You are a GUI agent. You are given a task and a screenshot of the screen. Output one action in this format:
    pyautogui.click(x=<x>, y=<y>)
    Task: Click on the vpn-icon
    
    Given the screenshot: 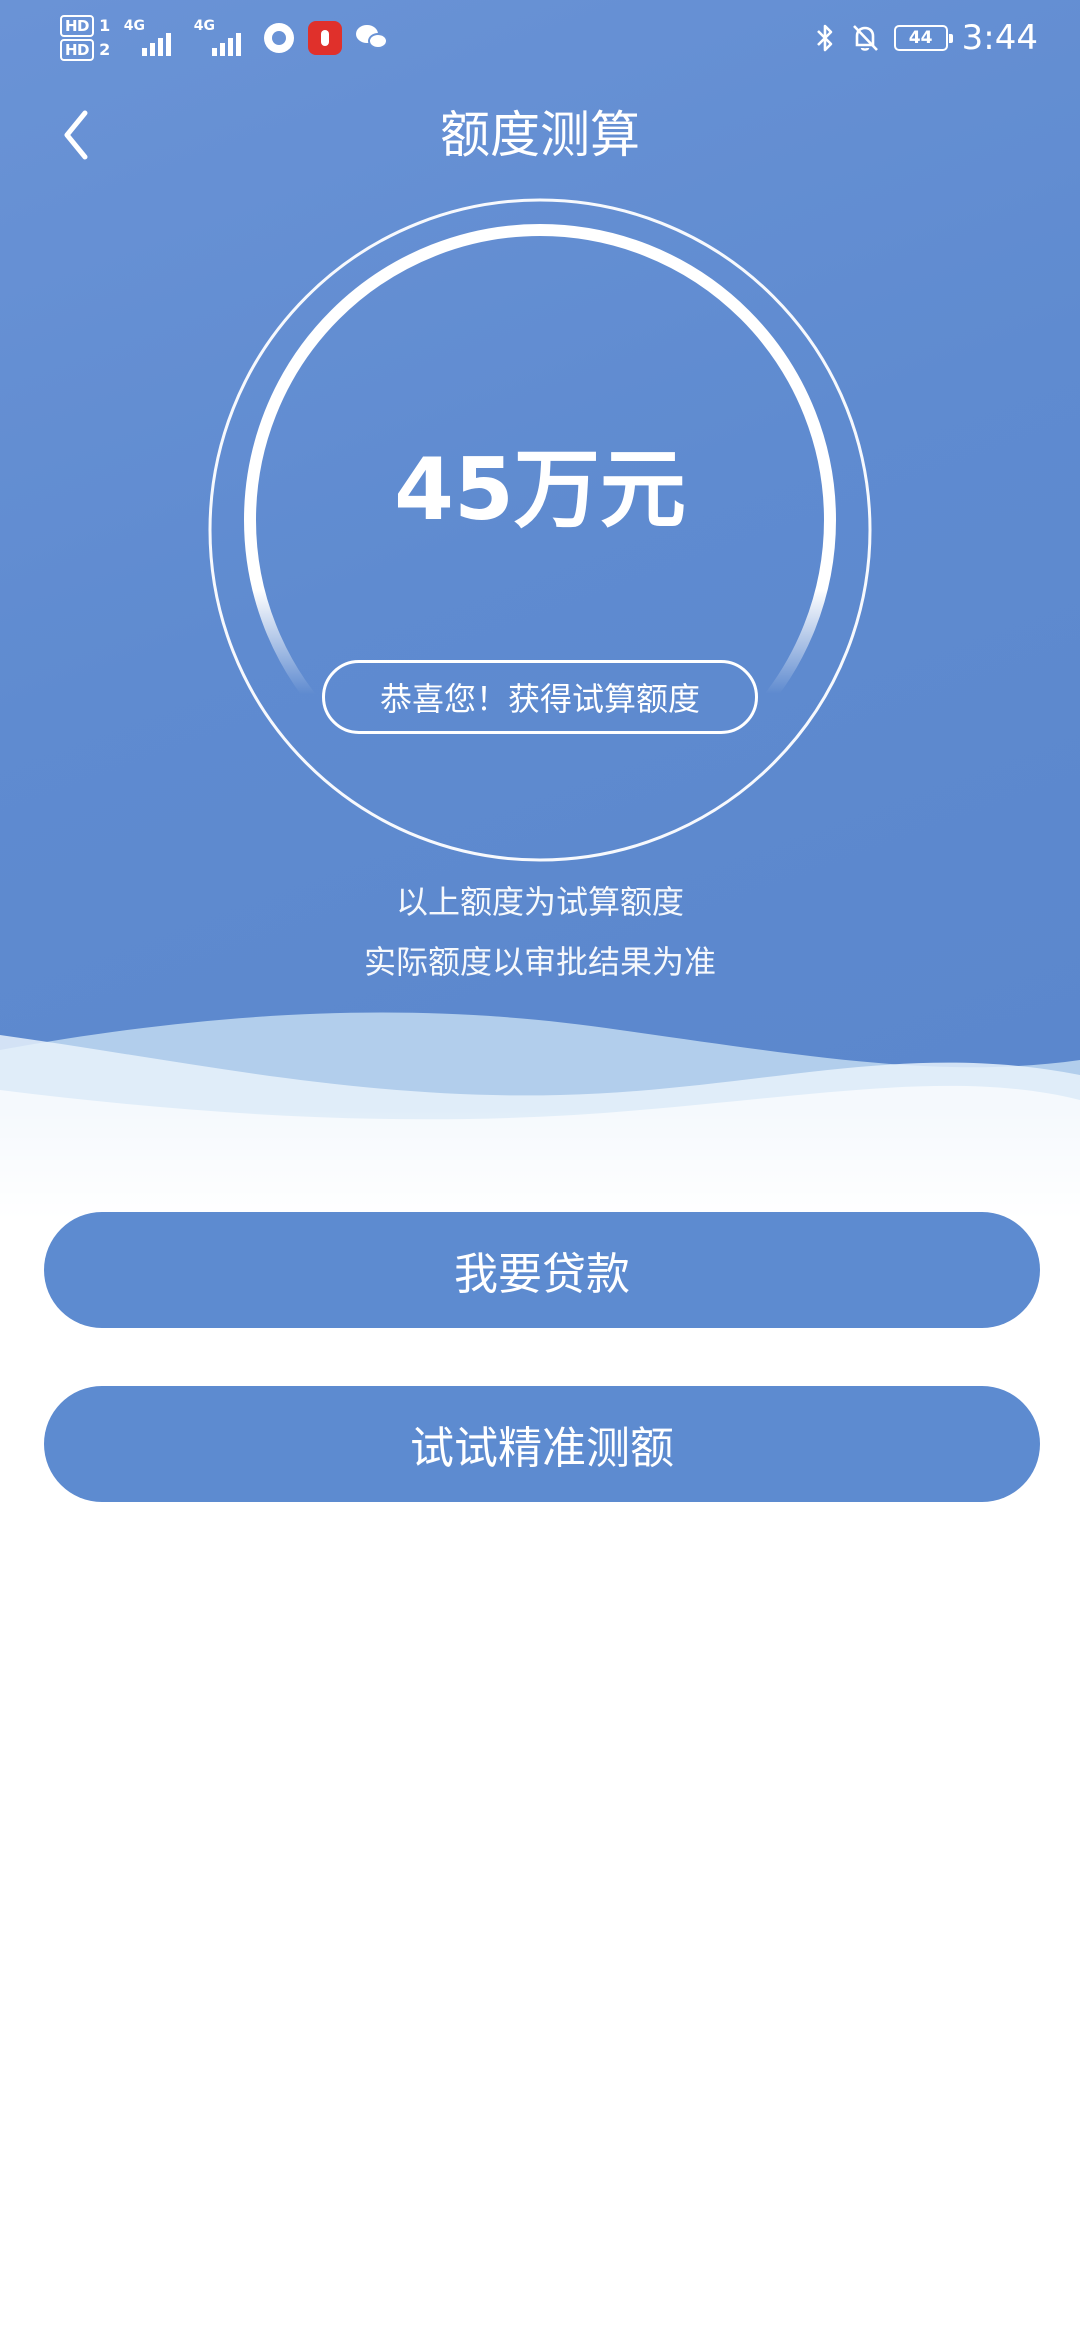 What is the action you would take?
    pyautogui.click(x=278, y=38)
    